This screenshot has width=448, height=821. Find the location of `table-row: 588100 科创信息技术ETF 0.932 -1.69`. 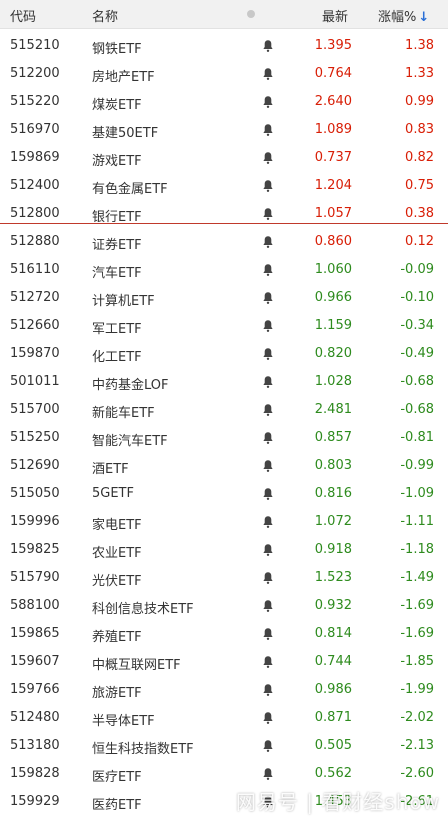

table-row: 588100 科创信息技术ETF 0.932 -1.69 is located at coordinates (224, 607).